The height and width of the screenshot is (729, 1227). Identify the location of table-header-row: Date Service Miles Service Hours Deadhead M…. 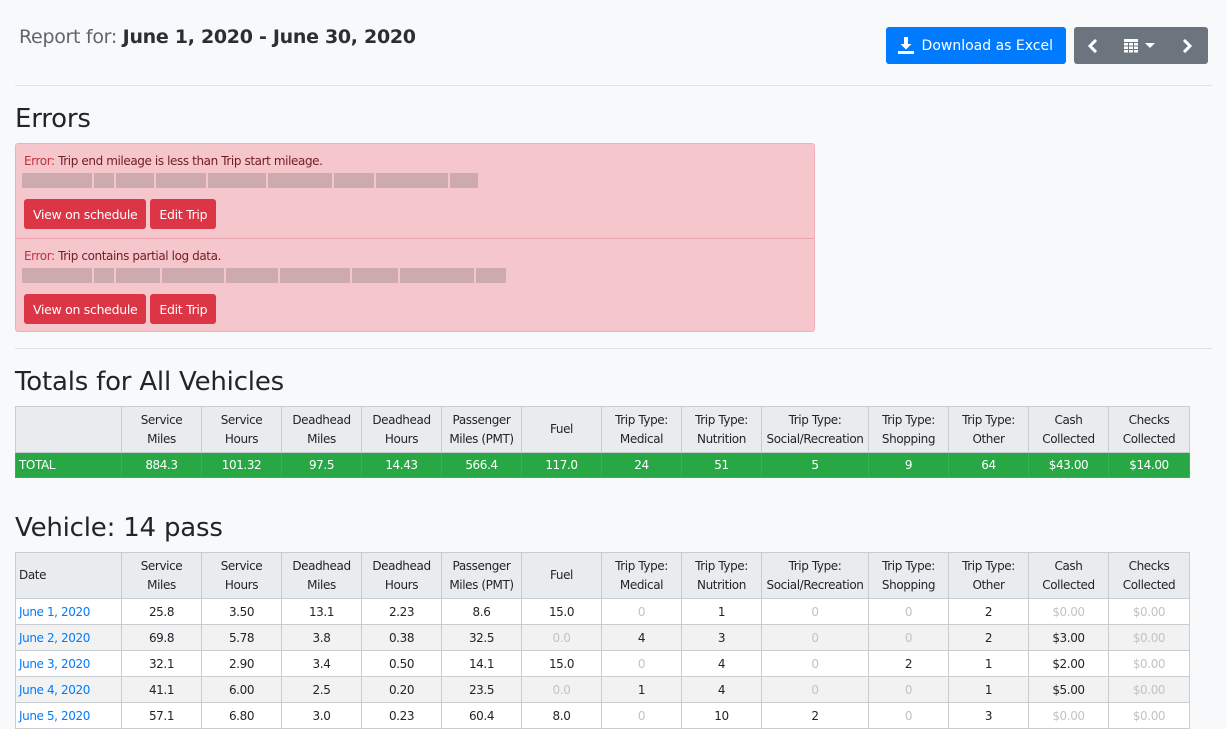
(602, 575).